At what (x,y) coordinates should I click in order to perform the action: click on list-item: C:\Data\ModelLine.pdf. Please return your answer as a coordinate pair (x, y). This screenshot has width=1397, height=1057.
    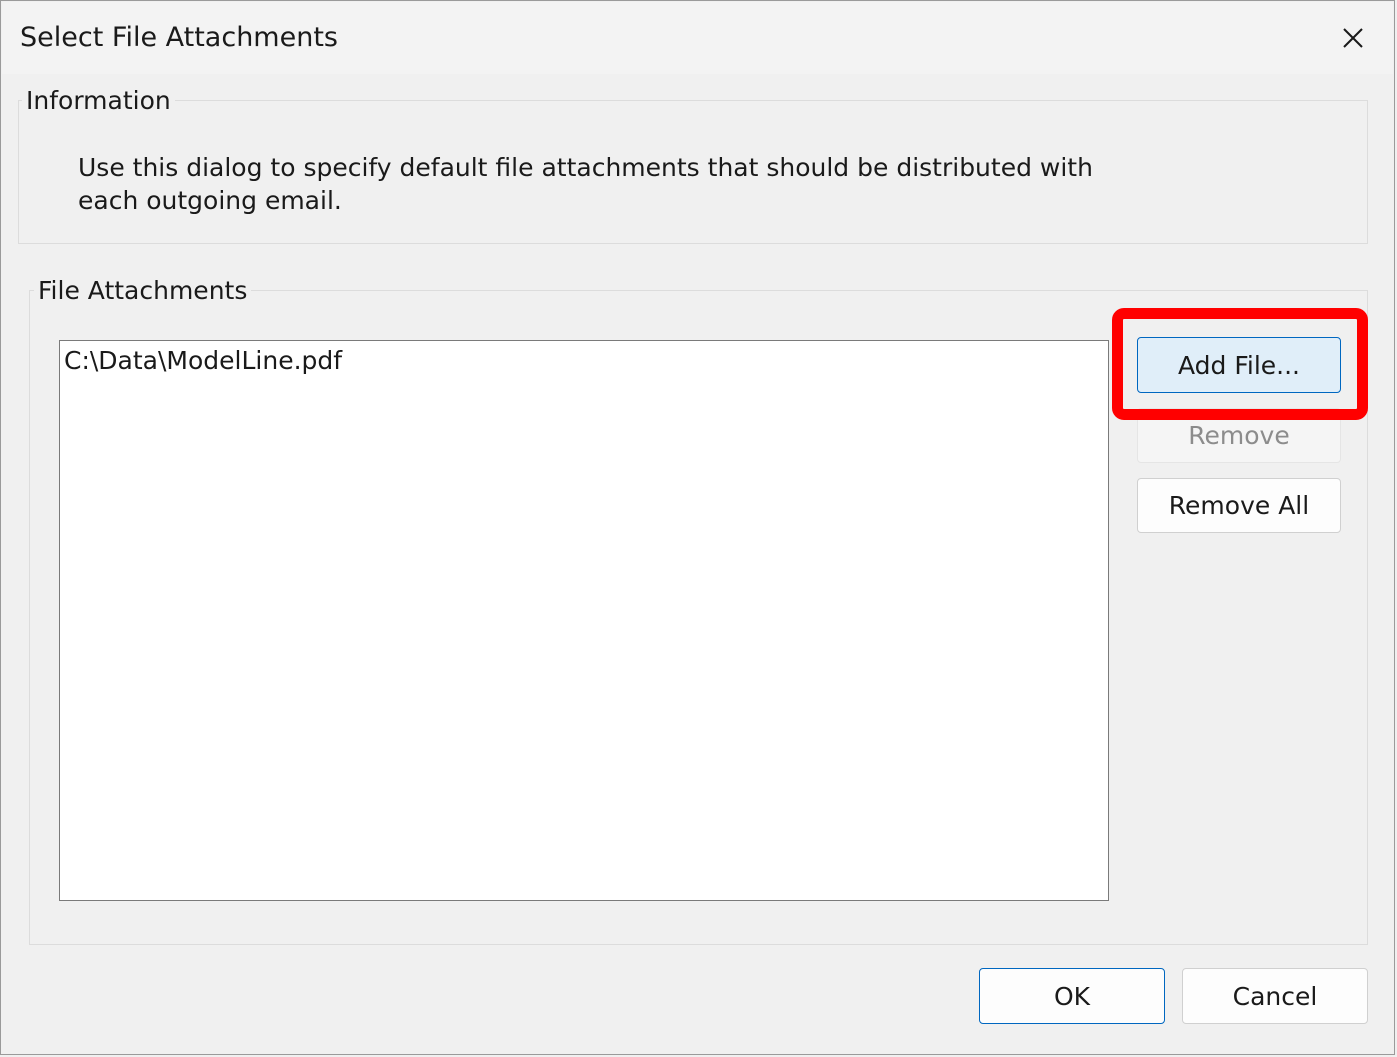
    Looking at the image, I should click on (584, 361).